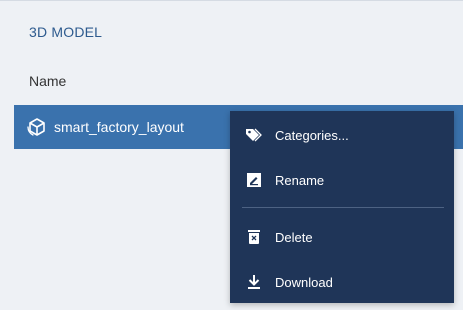 The image size is (463, 310). I want to click on menu-item-rename: Rename, so click(342, 180).